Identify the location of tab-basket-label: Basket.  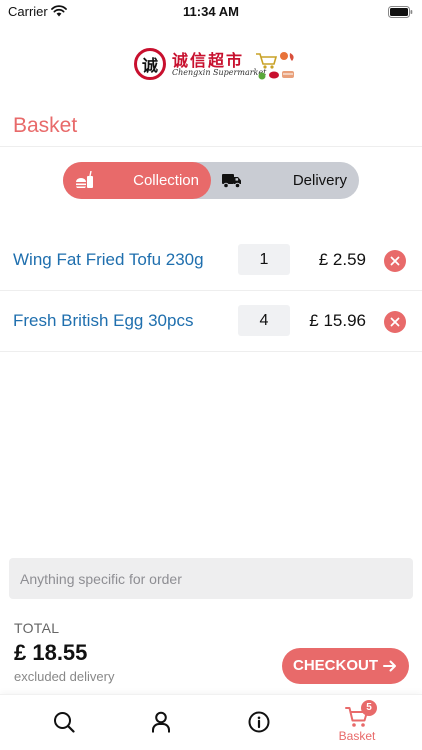
(357, 736).